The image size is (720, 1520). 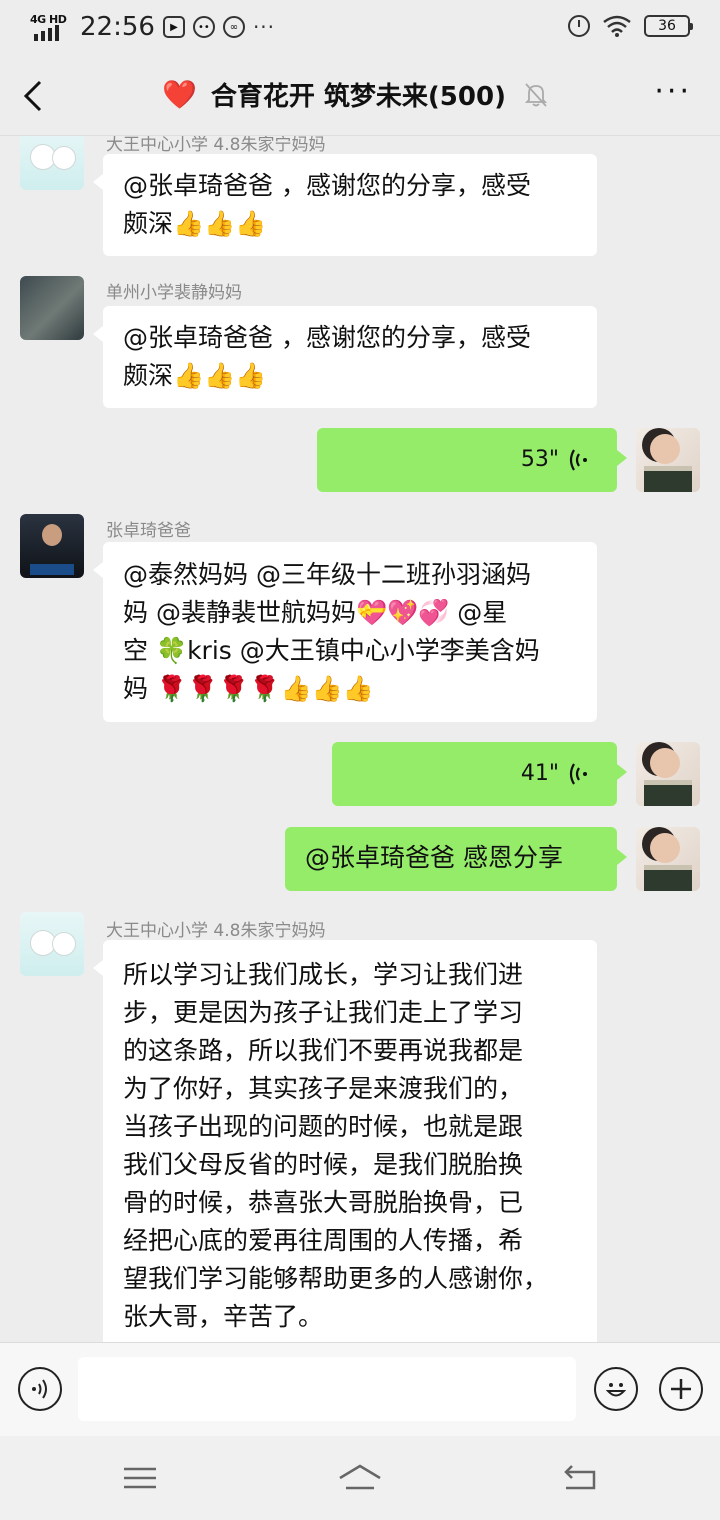 What do you see at coordinates (264, 27) in the screenshot?
I see `more-dots-icon: ···` at bounding box center [264, 27].